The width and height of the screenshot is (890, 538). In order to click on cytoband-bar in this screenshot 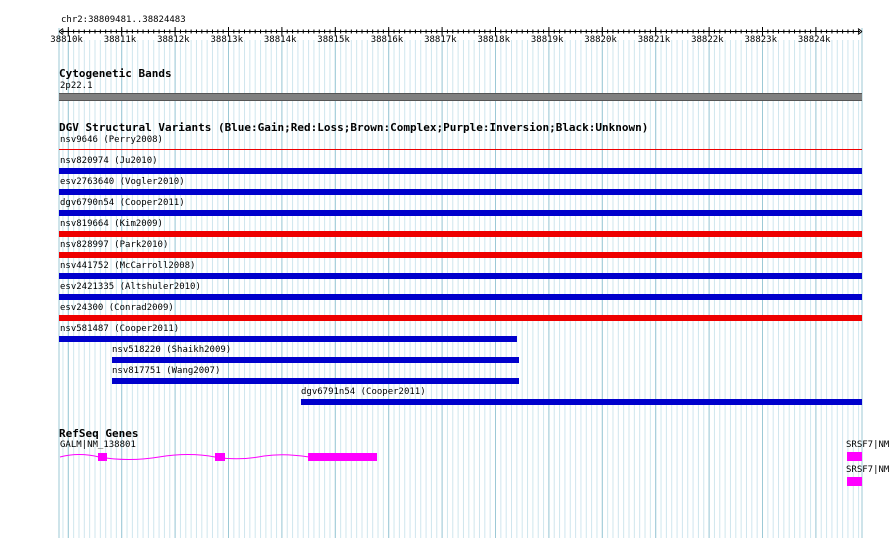, I will do `click(460, 97)`.